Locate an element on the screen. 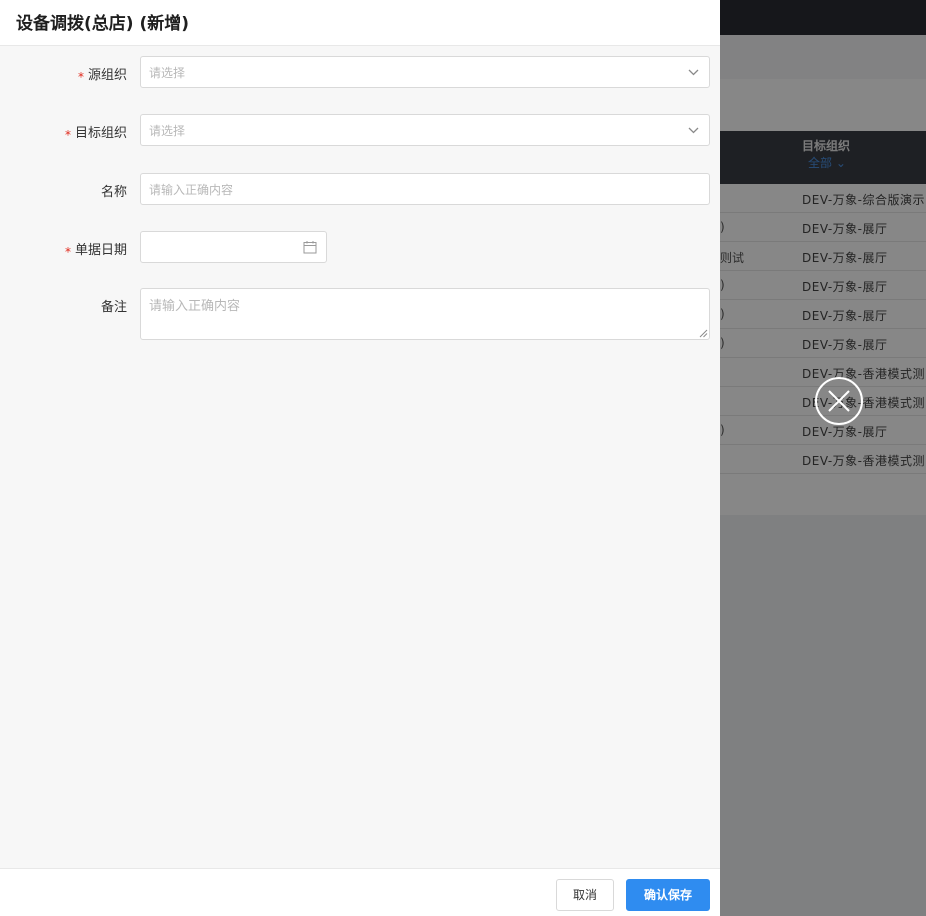  remark-textarea: 请输入正确内容 is located at coordinates (425, 314).